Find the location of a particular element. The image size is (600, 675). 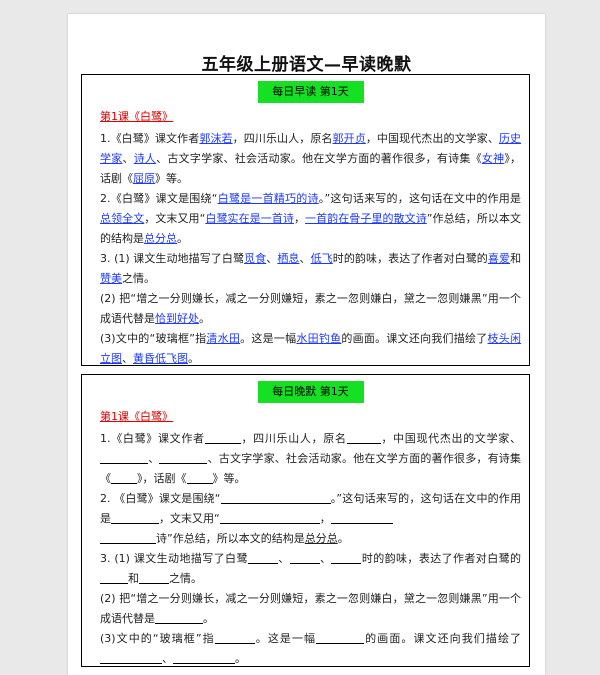

evening-item-3: 3. (1) 课文生动地描写了白鹭、、时的韵味，表达了作者对白鹭的和 之情。 is located at coordinates (311, 567).